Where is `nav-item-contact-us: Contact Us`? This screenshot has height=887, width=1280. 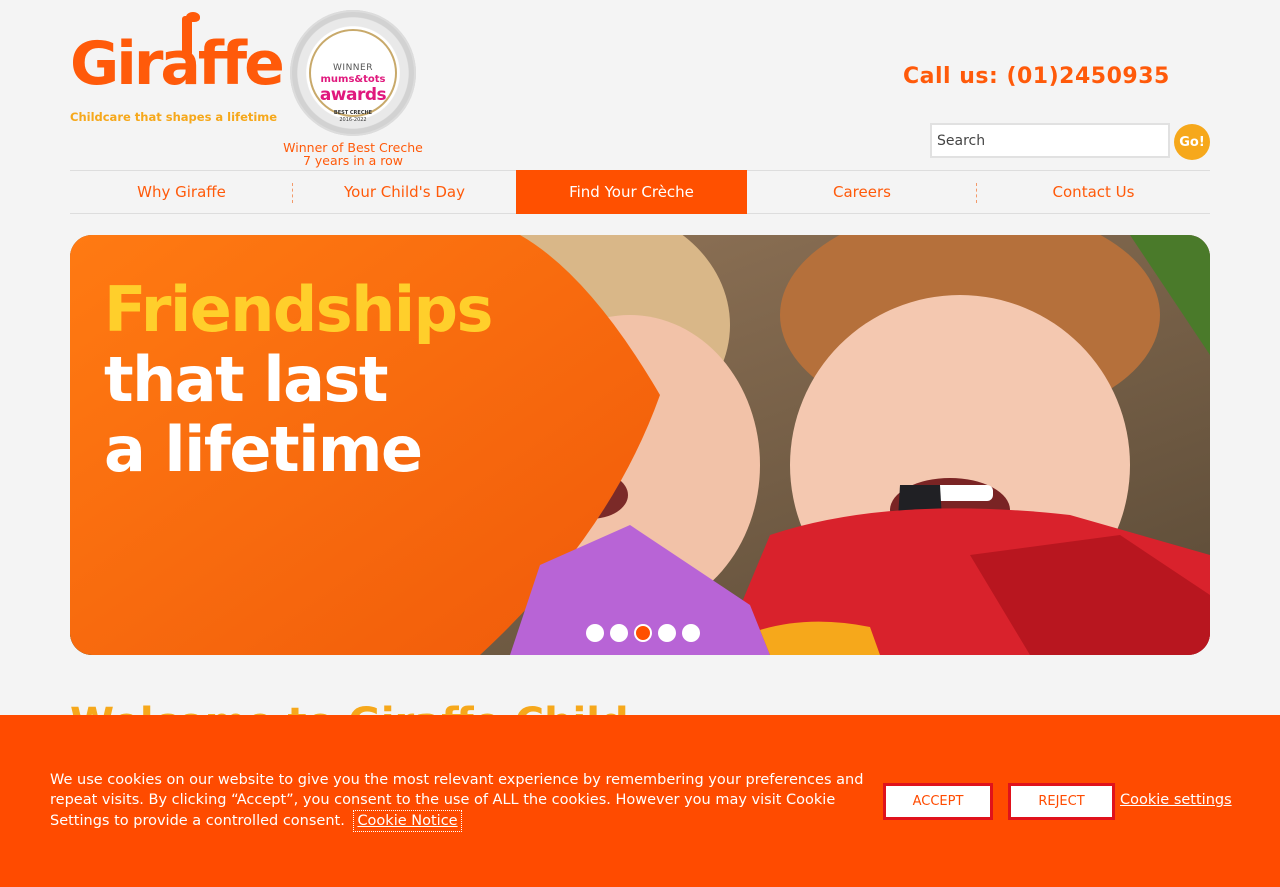
nav-item-contact-us: Contact Us is located at coordinates (1093, 192).